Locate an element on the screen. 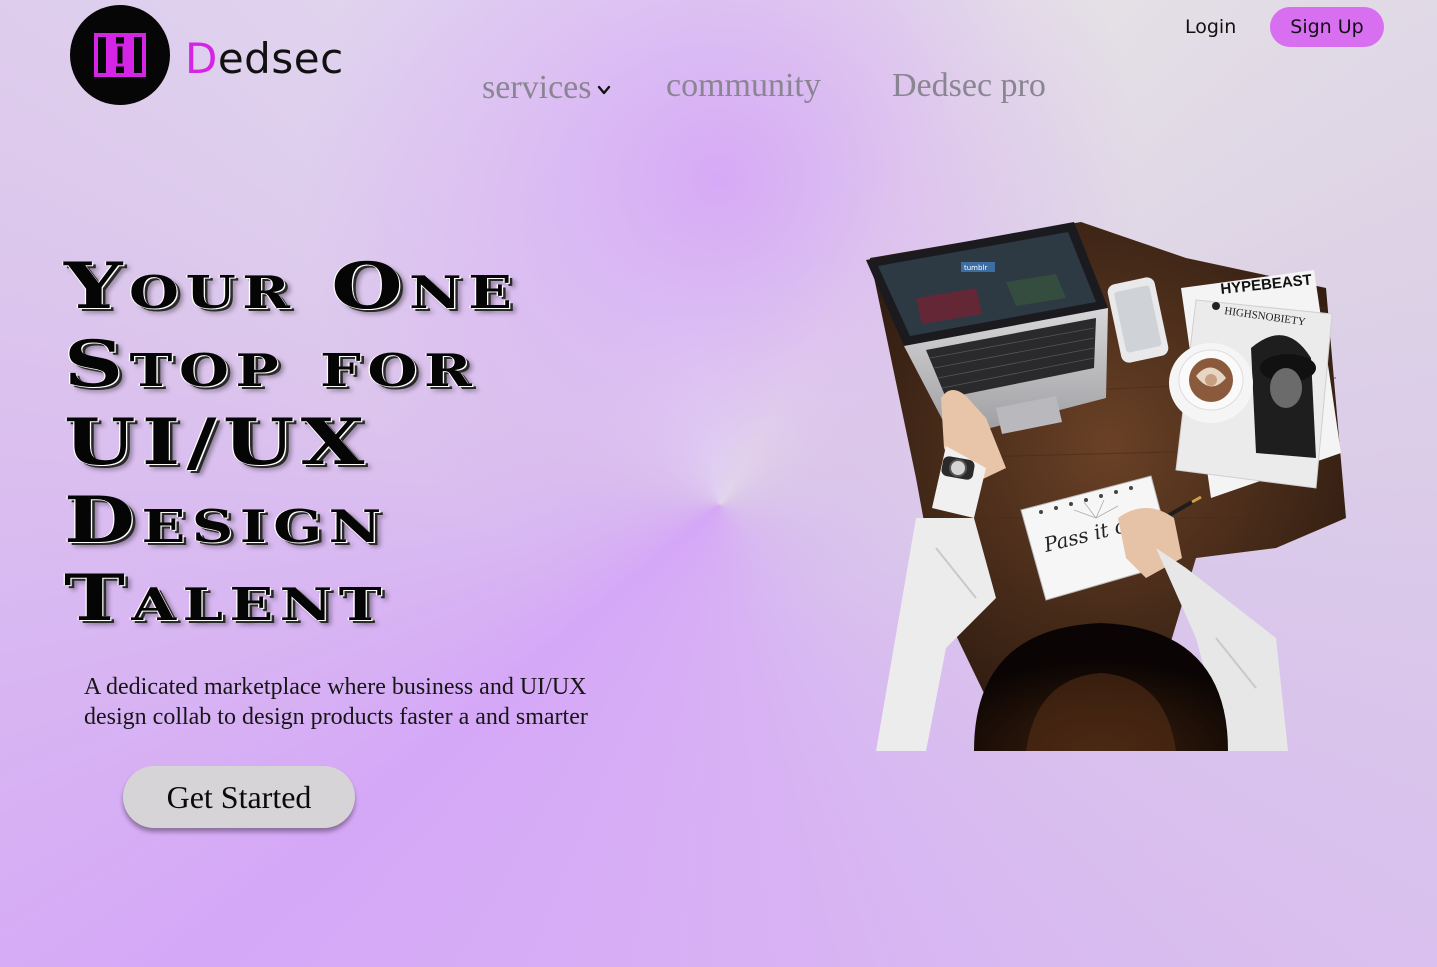  nav-dedsec-pro: Dedsec pro is located at coordinates (969, 86).